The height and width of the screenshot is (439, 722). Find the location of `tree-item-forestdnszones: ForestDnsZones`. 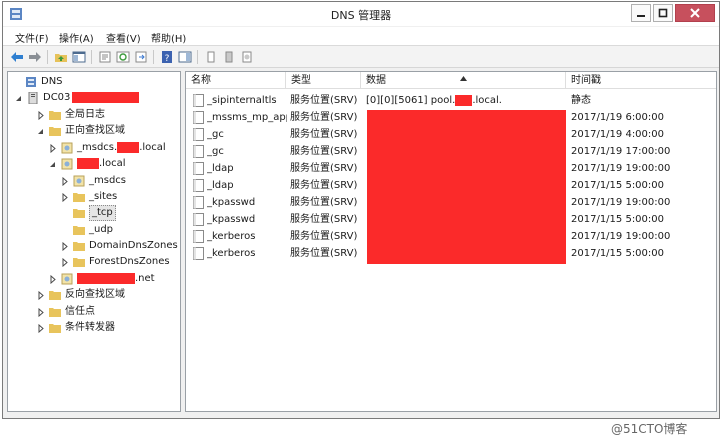

tree-item-forestdnszones: ForestDnsZones is located at coordinates (115, 262).